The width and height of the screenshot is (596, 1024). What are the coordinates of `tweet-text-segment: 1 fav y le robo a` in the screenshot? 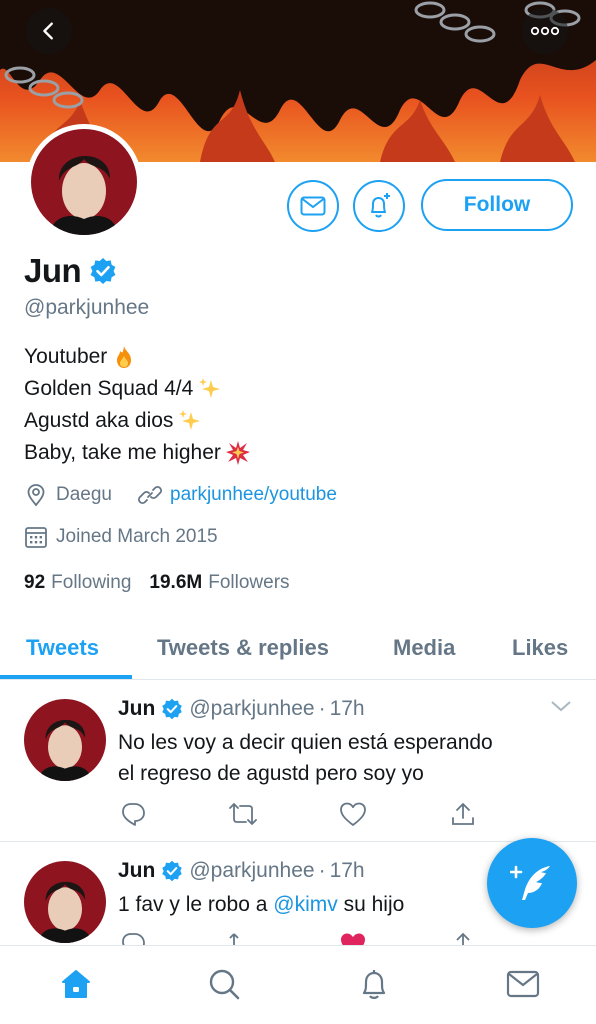 It's located at (196, 904).